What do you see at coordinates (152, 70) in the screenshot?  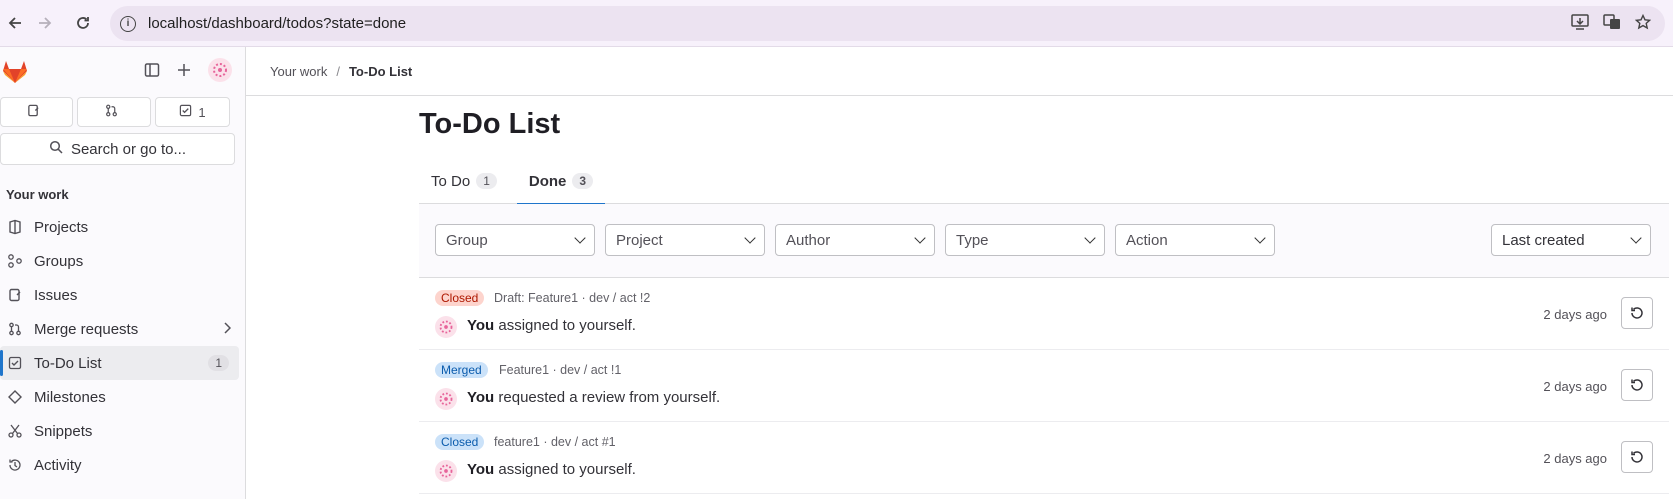 I see `sidebar-toggle-icon` at bounding box center [152, 70].